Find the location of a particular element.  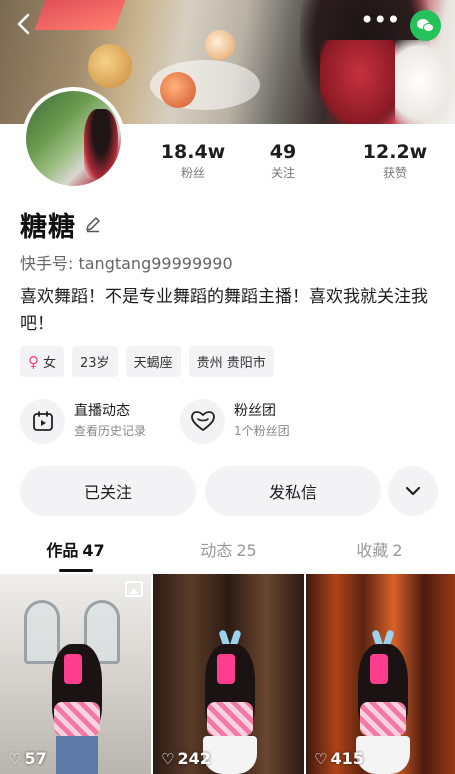

tag-zodiac: 天蝎座 is located at coordinates (153, 361).